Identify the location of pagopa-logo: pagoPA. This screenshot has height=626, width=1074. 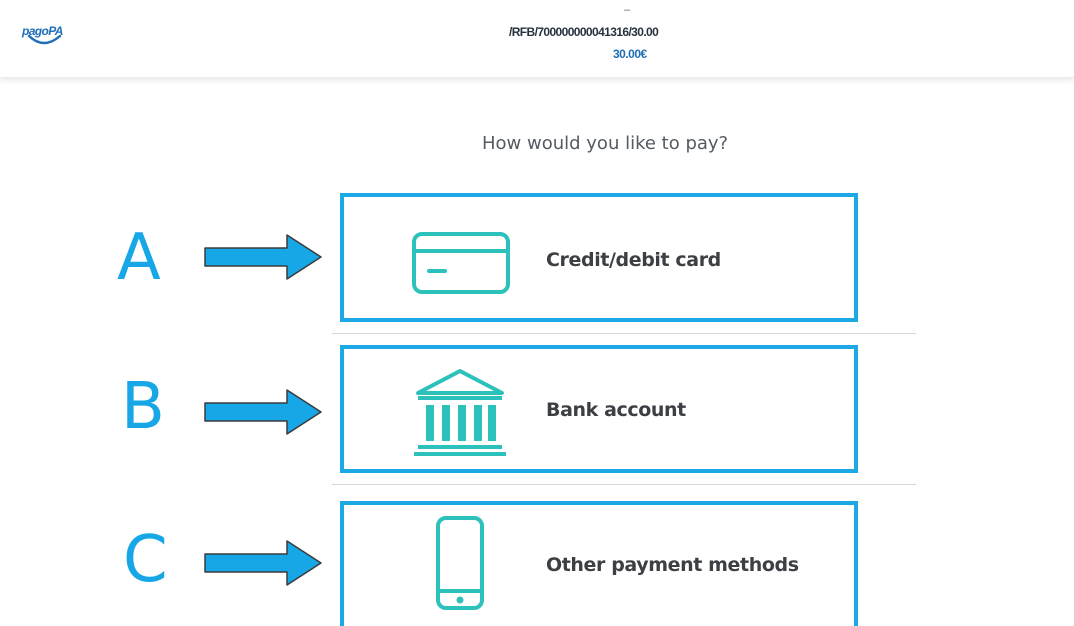
(51, 37).